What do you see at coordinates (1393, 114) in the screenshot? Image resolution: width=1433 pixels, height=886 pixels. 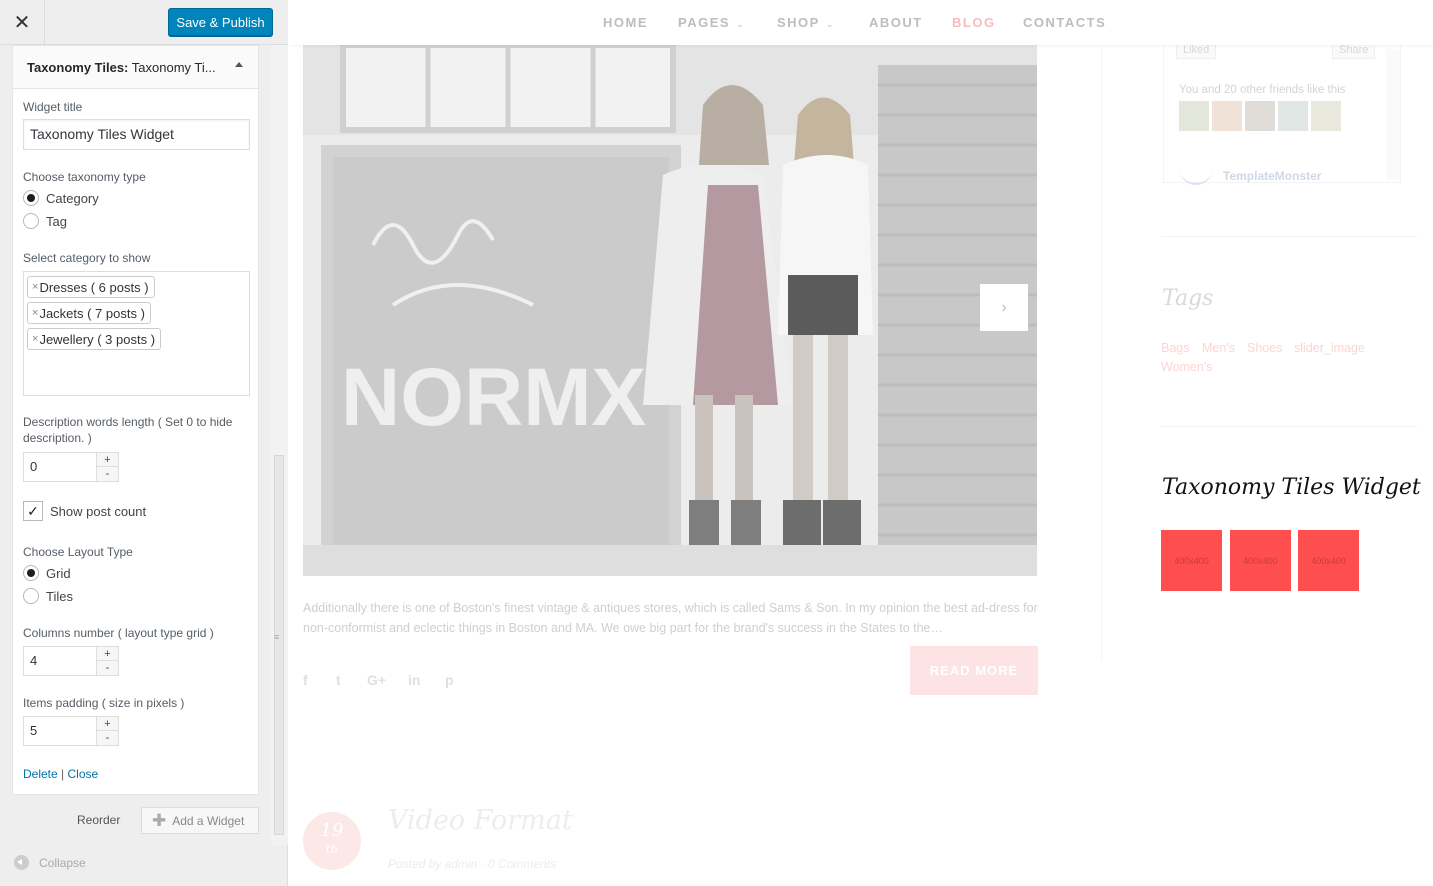 I see `facebook-box-scrollbar` at bounding box center [1393, 114].